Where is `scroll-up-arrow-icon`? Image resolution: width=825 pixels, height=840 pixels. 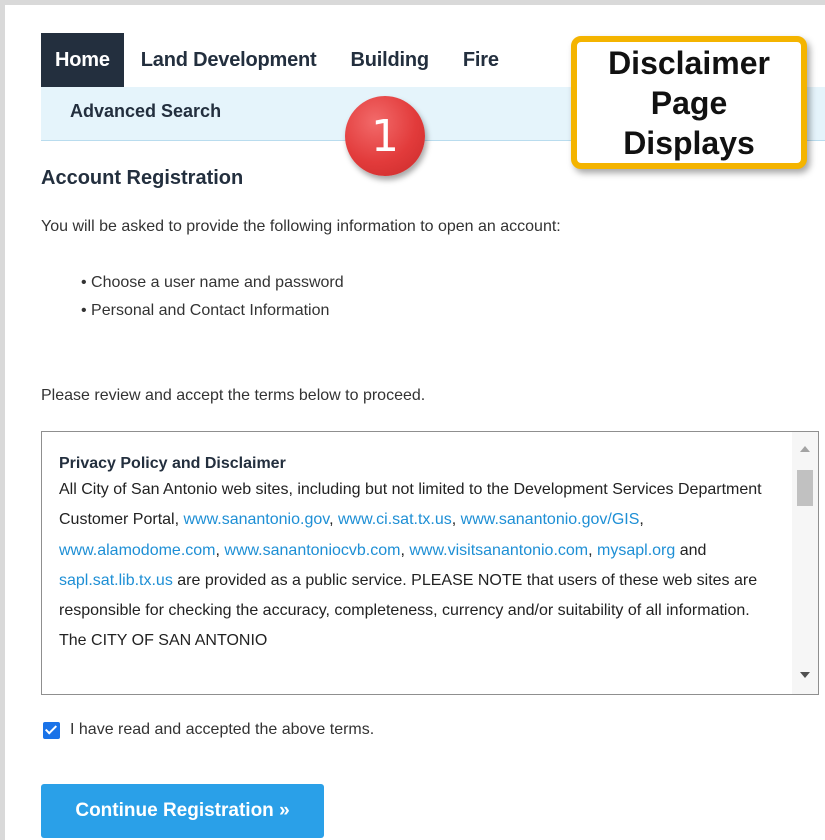 scroll-up-arrow-icon is located at coordinates (805, 449).